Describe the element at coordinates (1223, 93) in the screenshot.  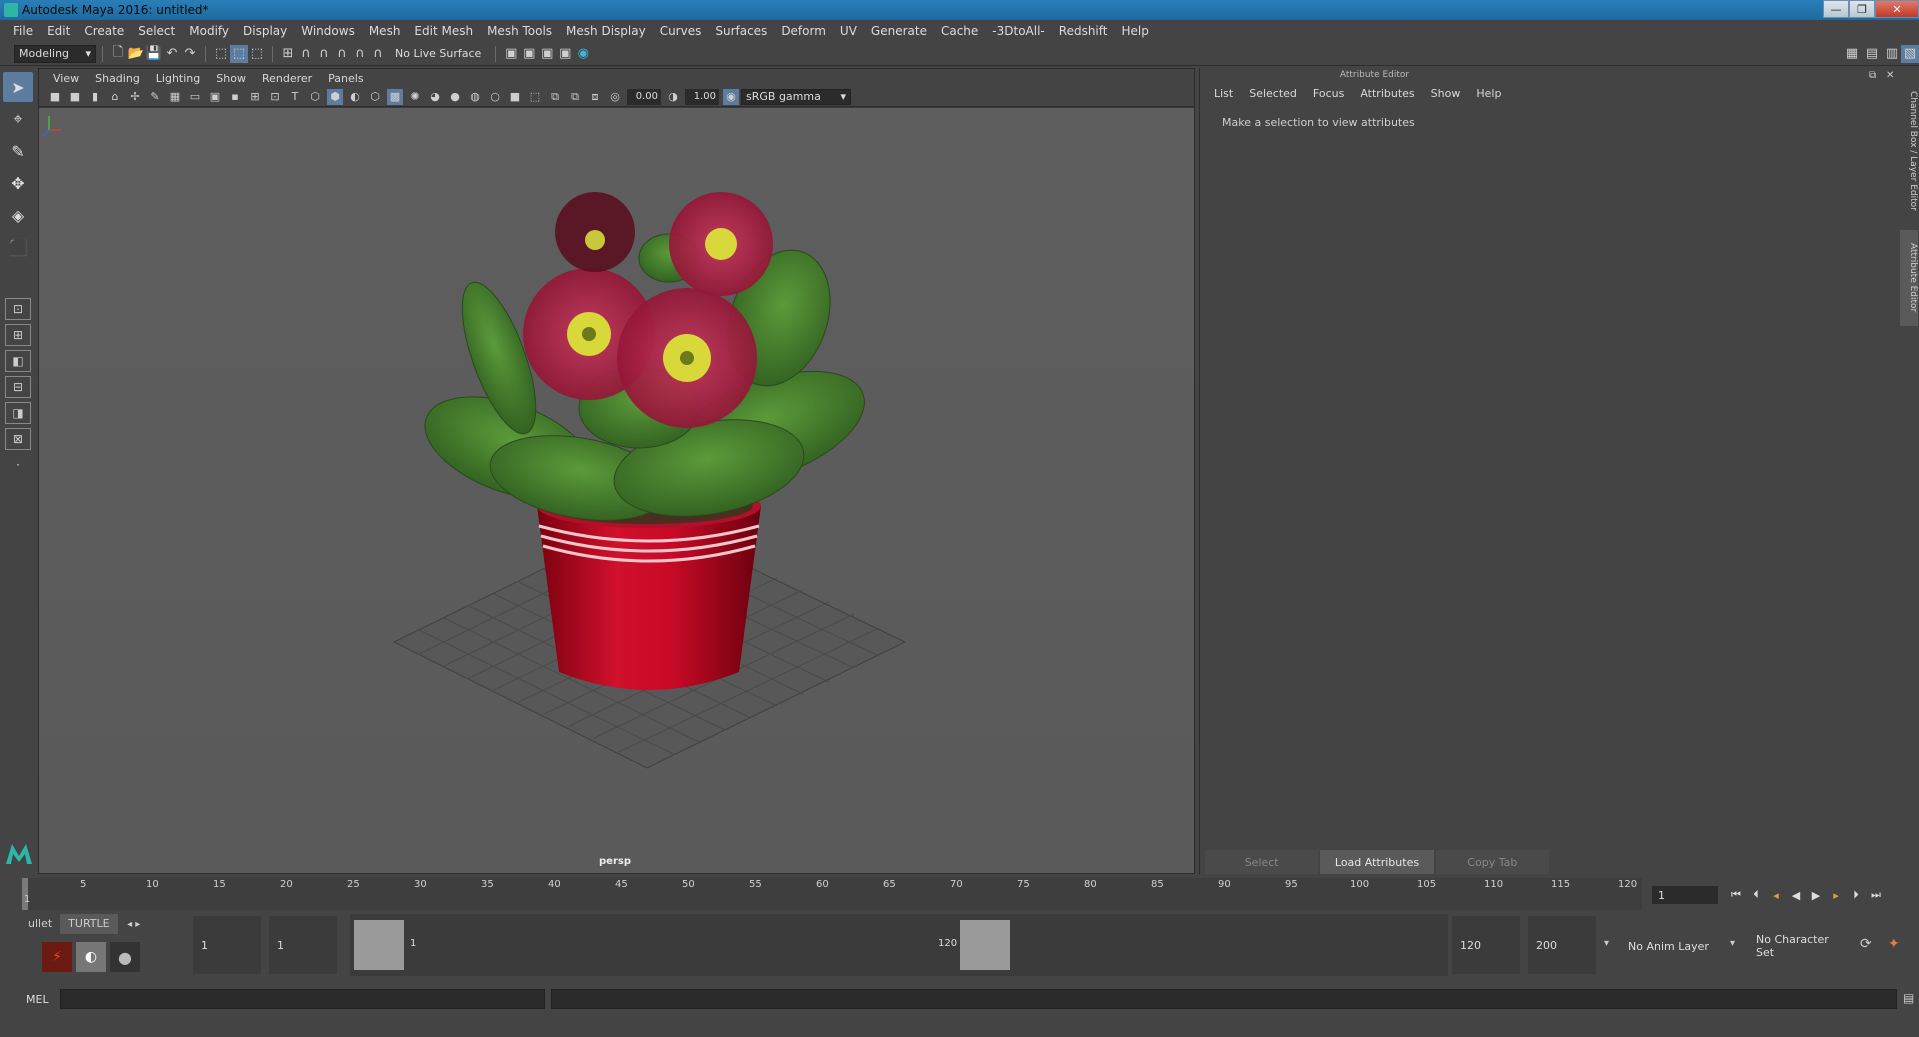
I see `ae-menu-list: List` at that location.